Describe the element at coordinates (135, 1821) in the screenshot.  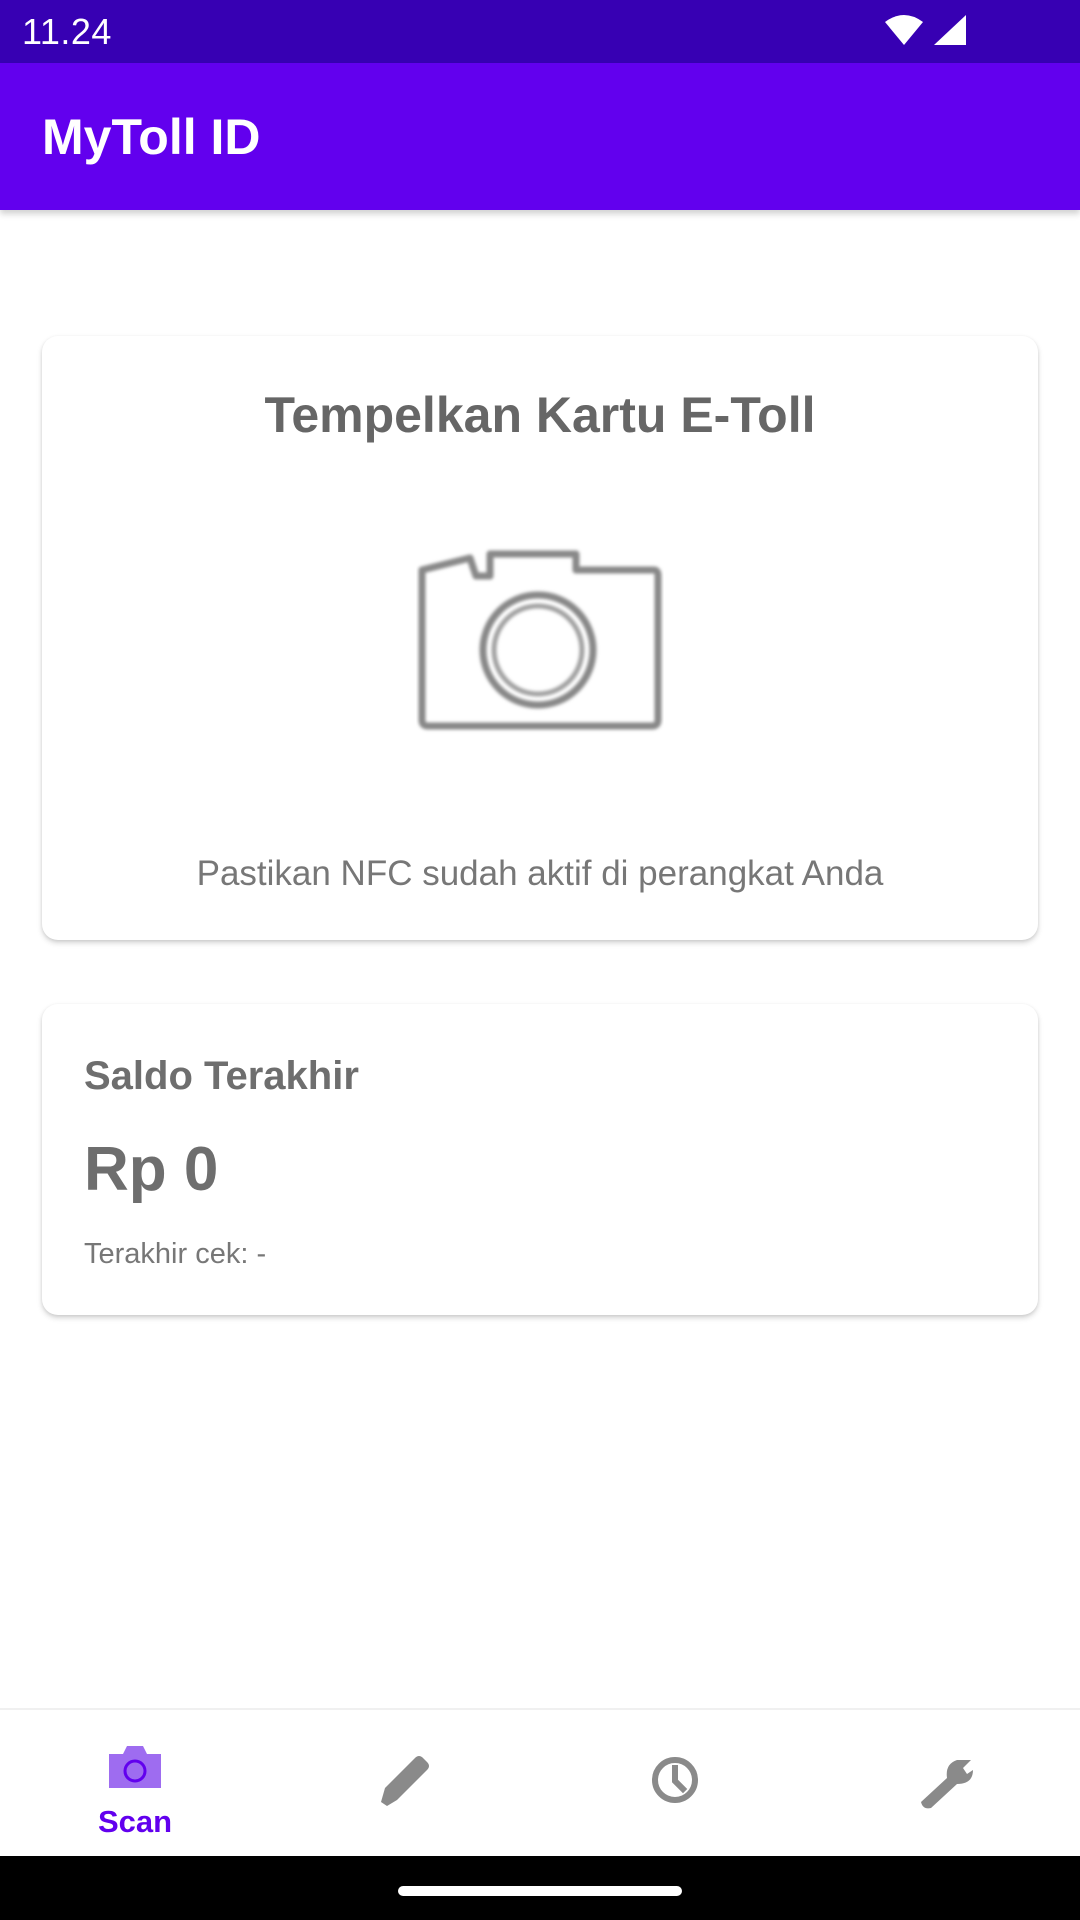
I see `nav-label-scan: Scan` at that location.